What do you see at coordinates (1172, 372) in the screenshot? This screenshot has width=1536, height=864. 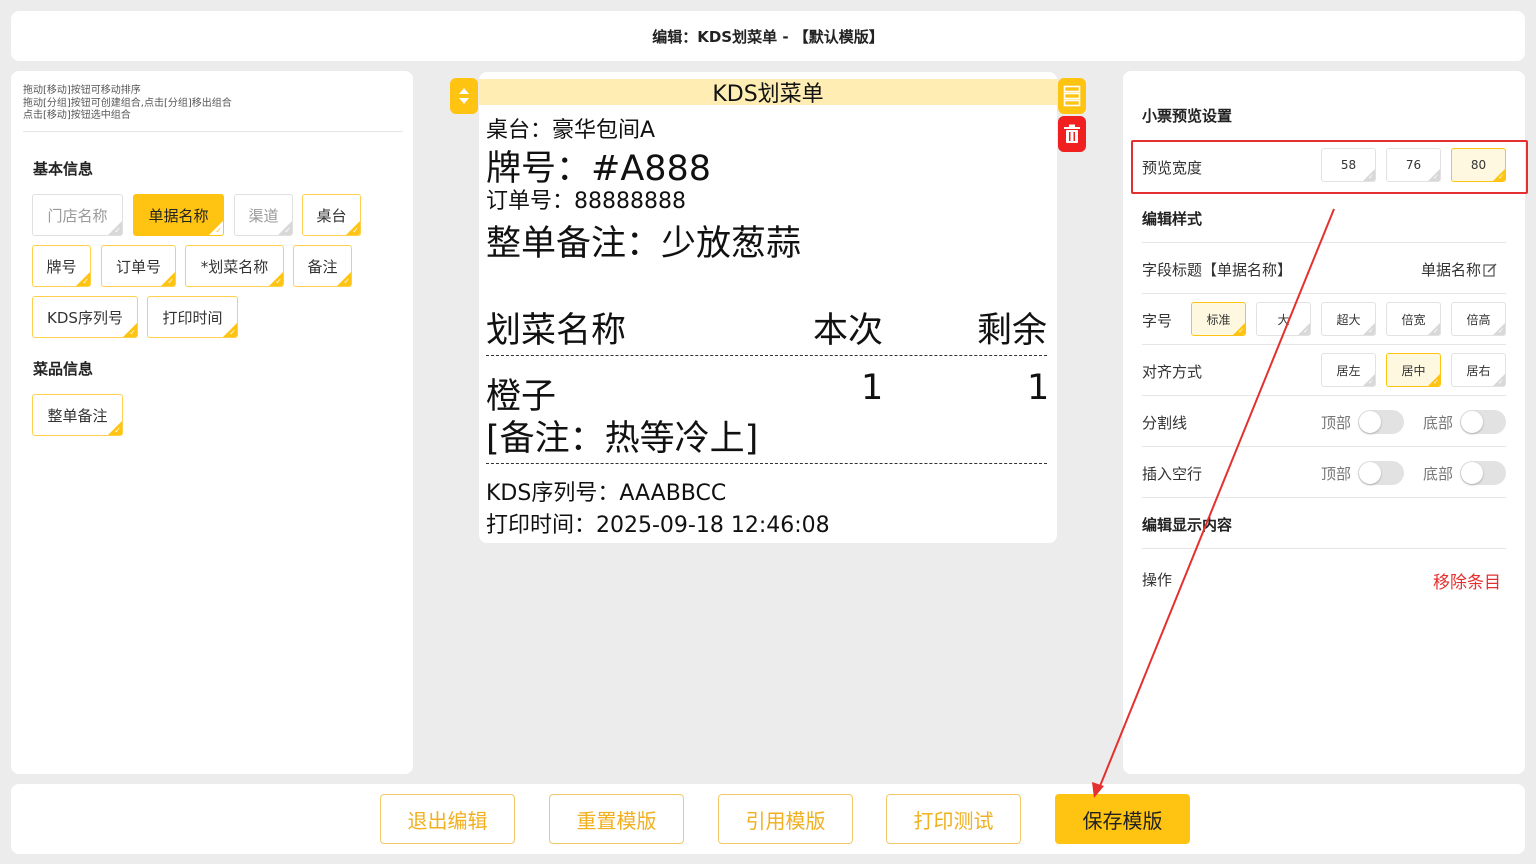 I see `align-label: 对齐方式` at bounding box center [1172, 372].